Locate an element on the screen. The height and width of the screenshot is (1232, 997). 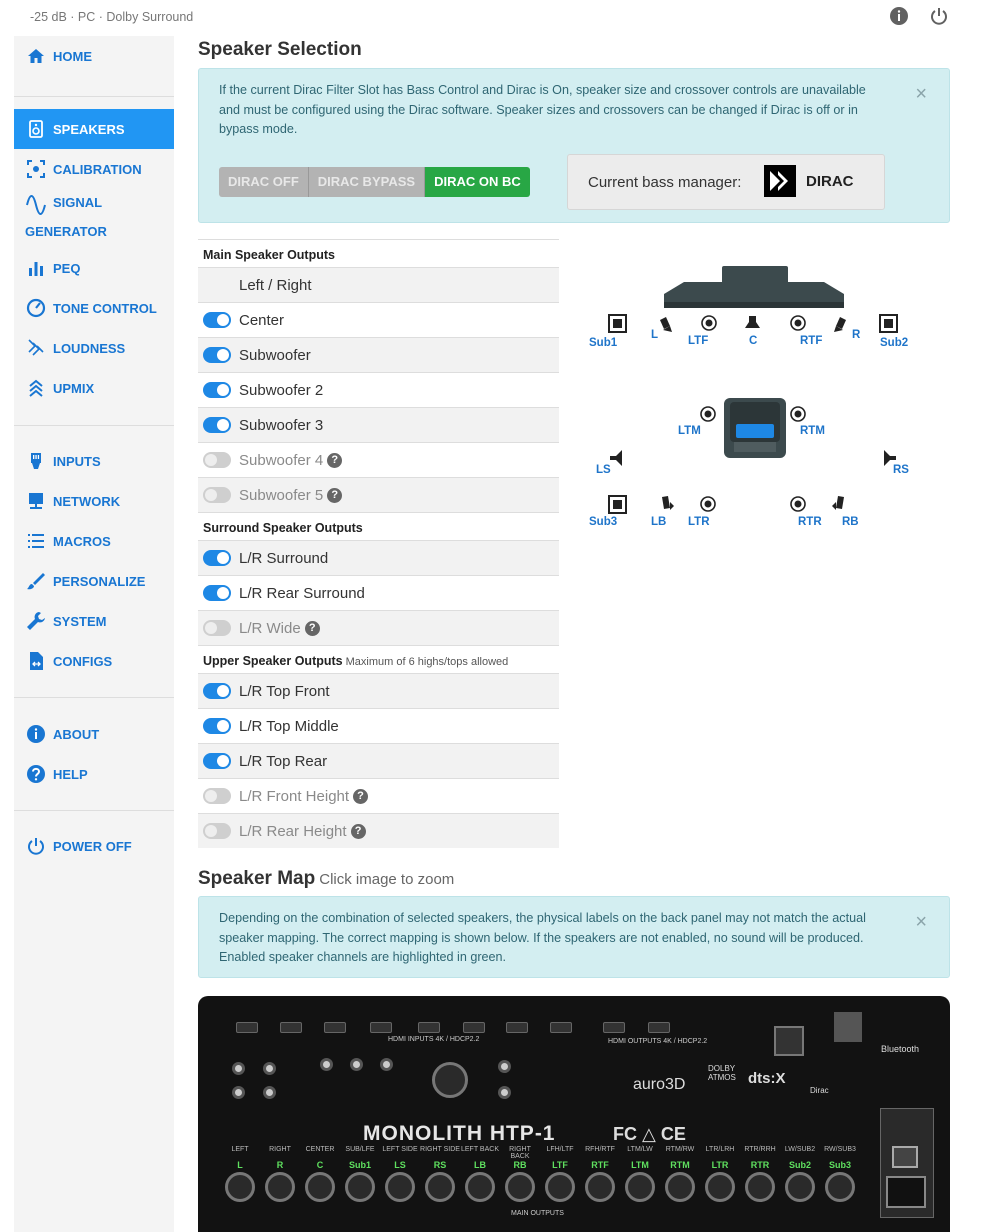
sidebar-item-signal-generator: SIGNAL GENERATOR is located at coordinates (94, 217).